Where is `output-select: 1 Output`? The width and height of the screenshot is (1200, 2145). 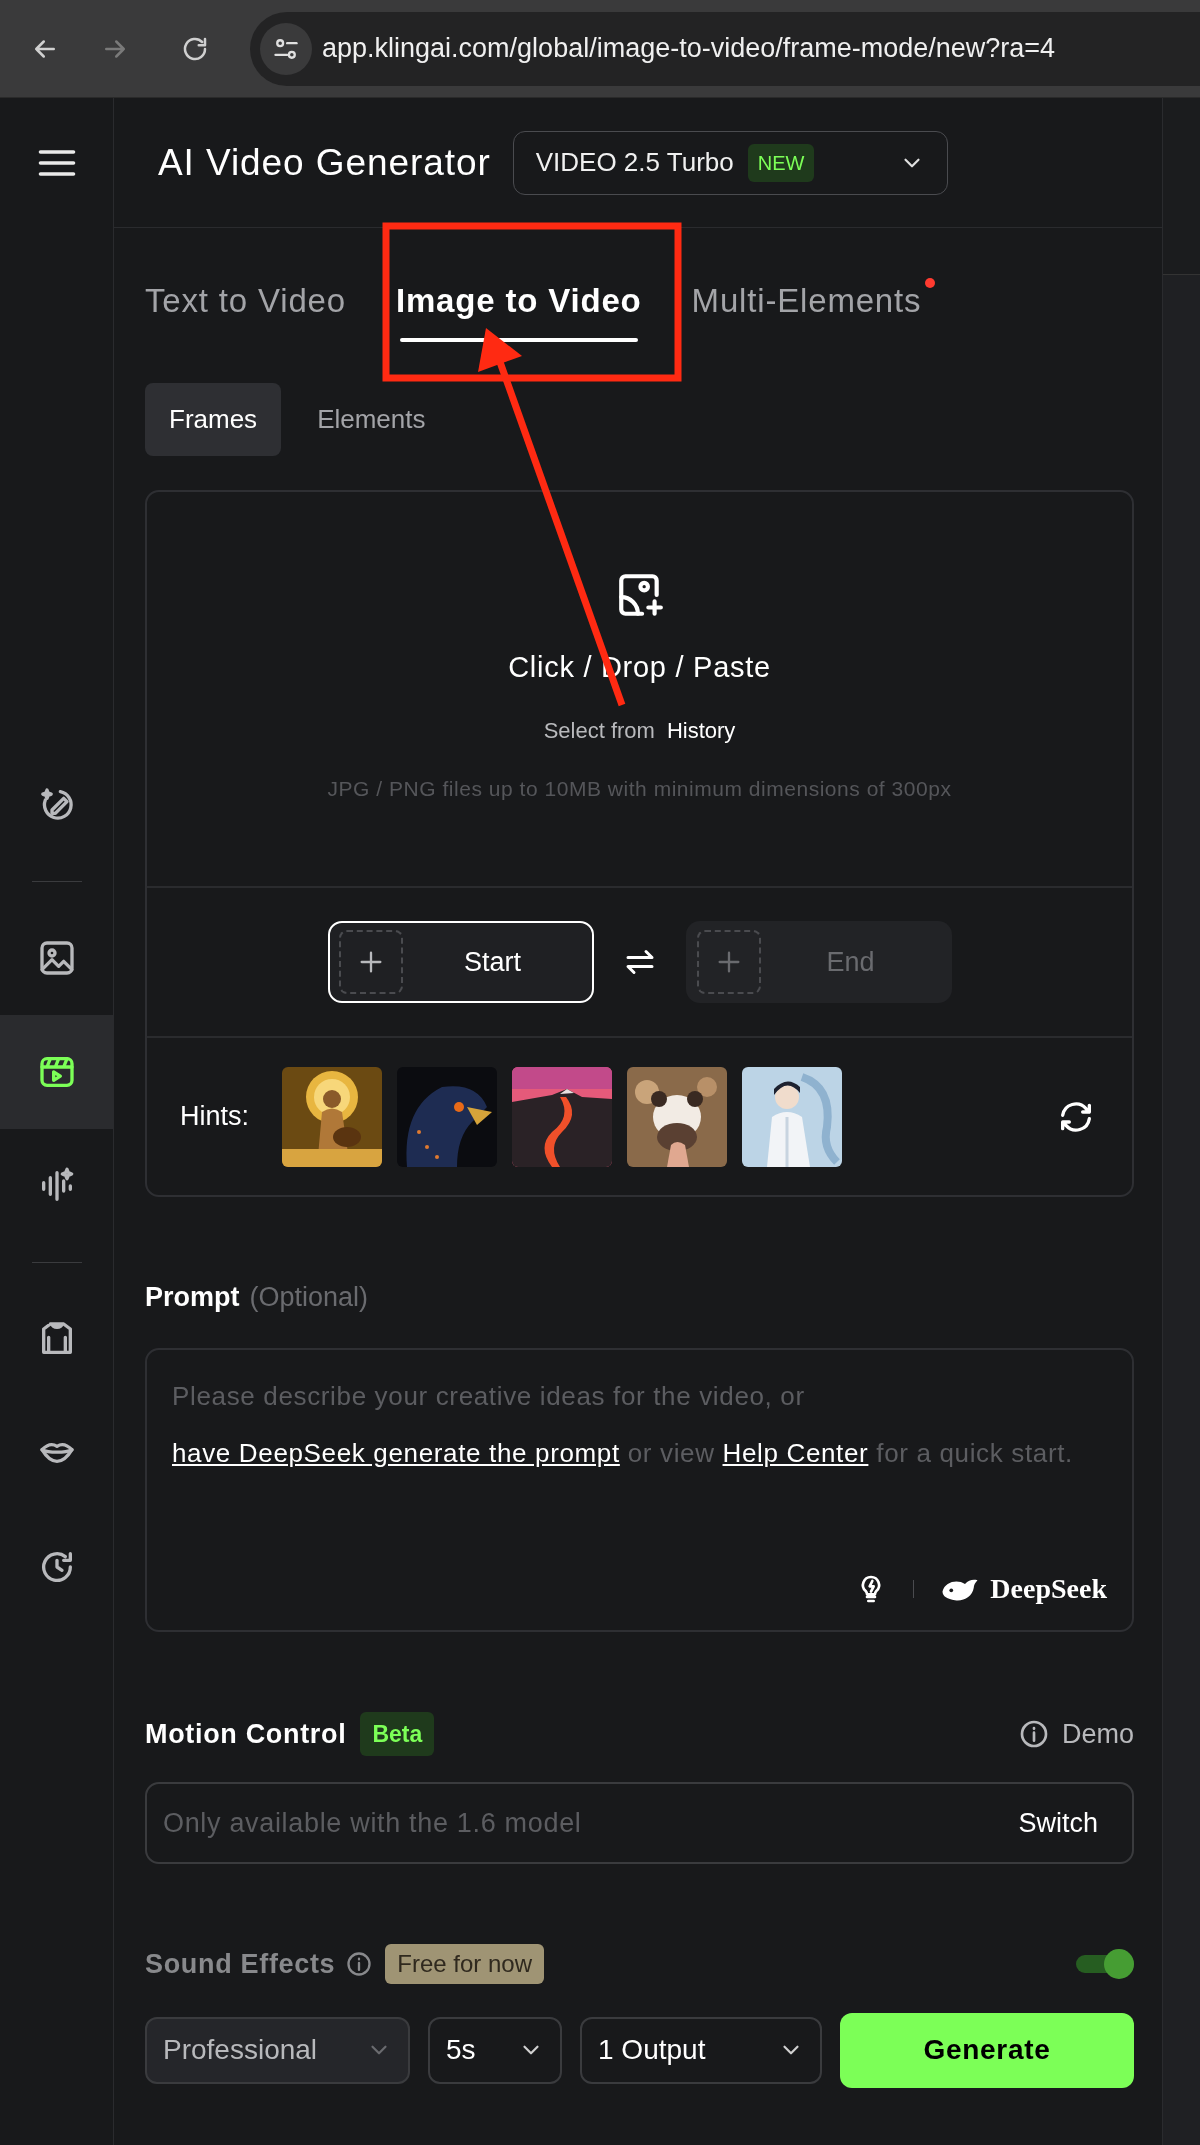
output-select: 1 Output is located at coordinates (701, 2050).